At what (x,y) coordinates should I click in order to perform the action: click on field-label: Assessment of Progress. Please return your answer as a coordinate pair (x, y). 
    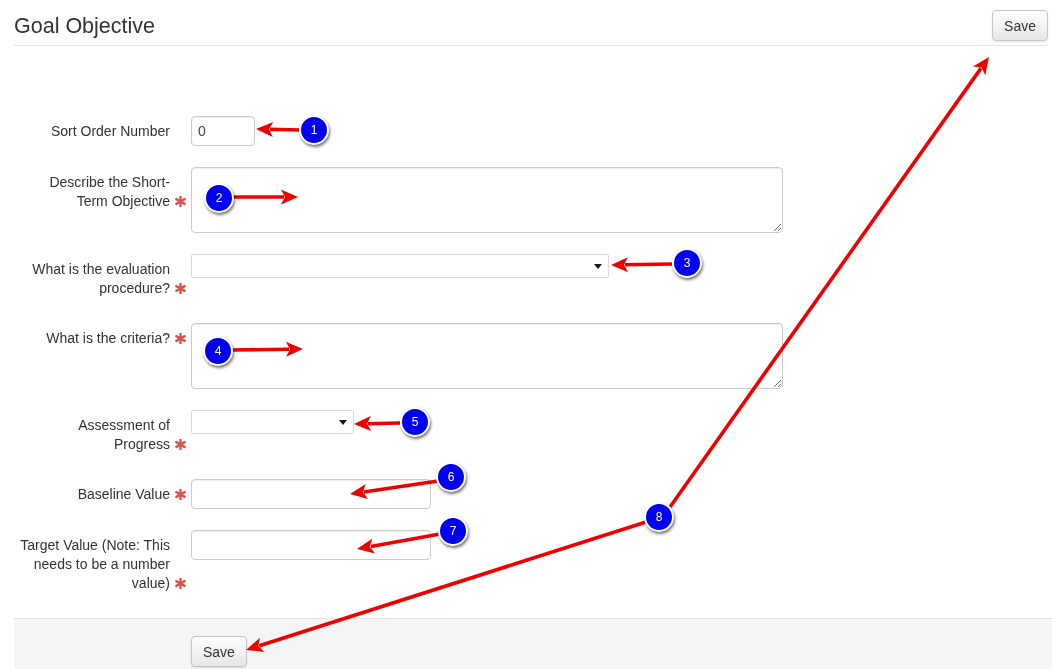
    Looking at the image, I should click on (123, 435).